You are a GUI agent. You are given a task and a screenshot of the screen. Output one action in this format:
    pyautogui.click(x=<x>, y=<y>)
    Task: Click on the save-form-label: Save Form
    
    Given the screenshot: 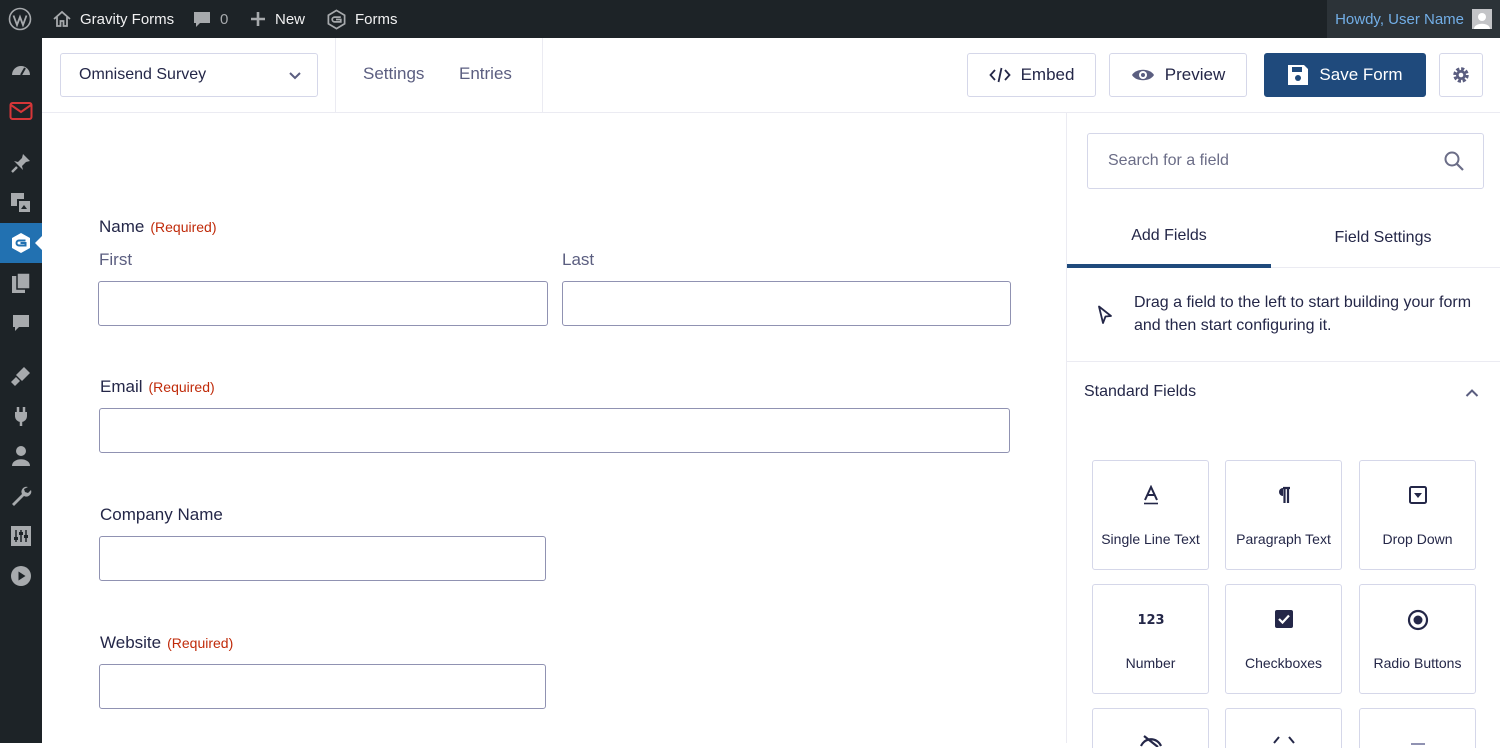 What is the action you would take?
    pyautogui.click(x=1361, y=74)
    